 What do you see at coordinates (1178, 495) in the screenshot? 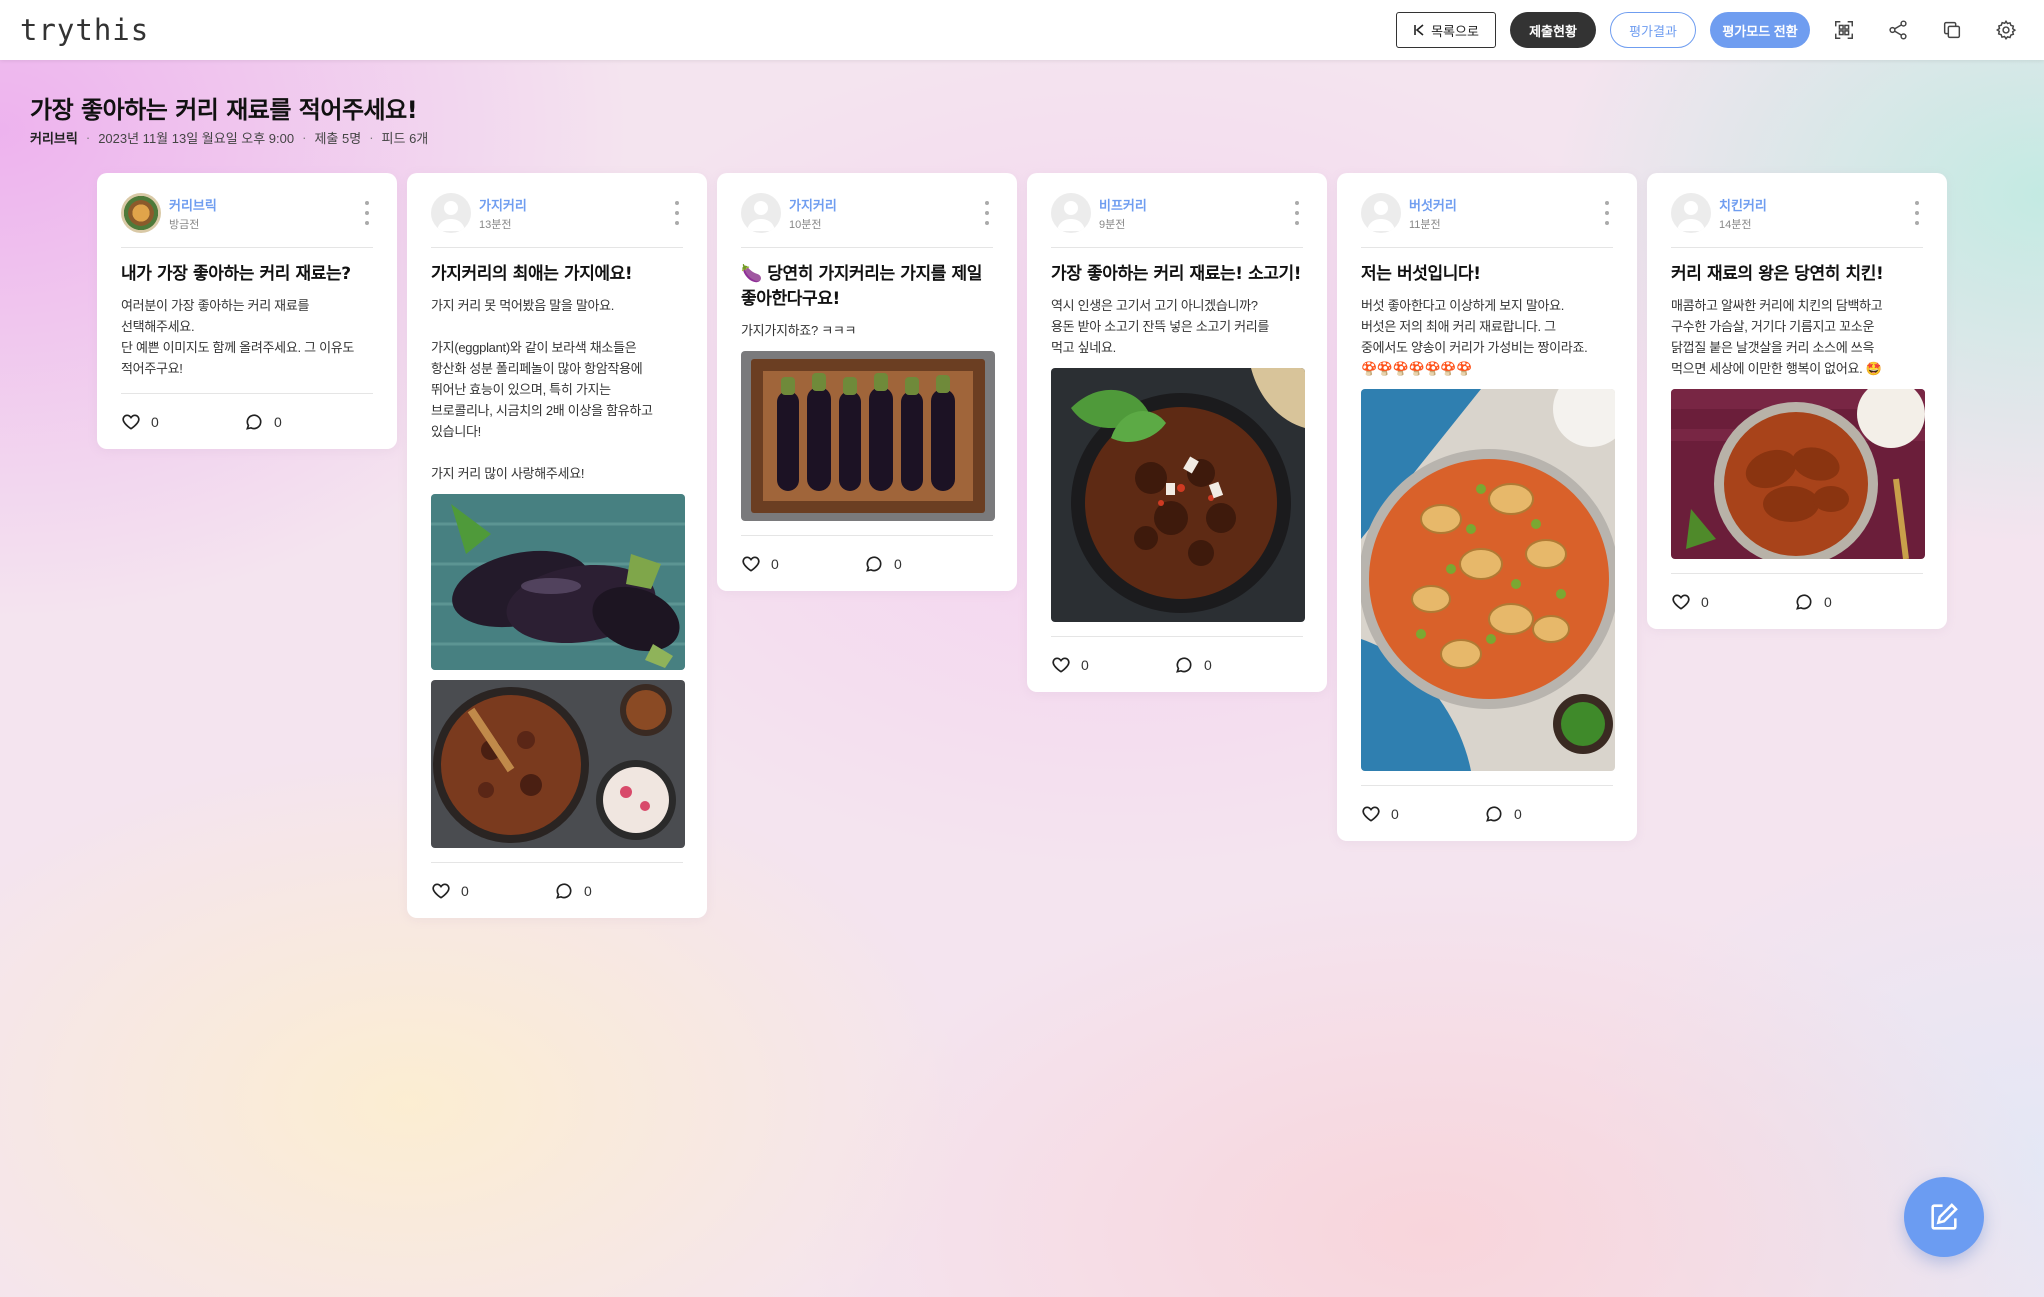
I see `beef-curry-photo` at bounding box center [1178, 495].